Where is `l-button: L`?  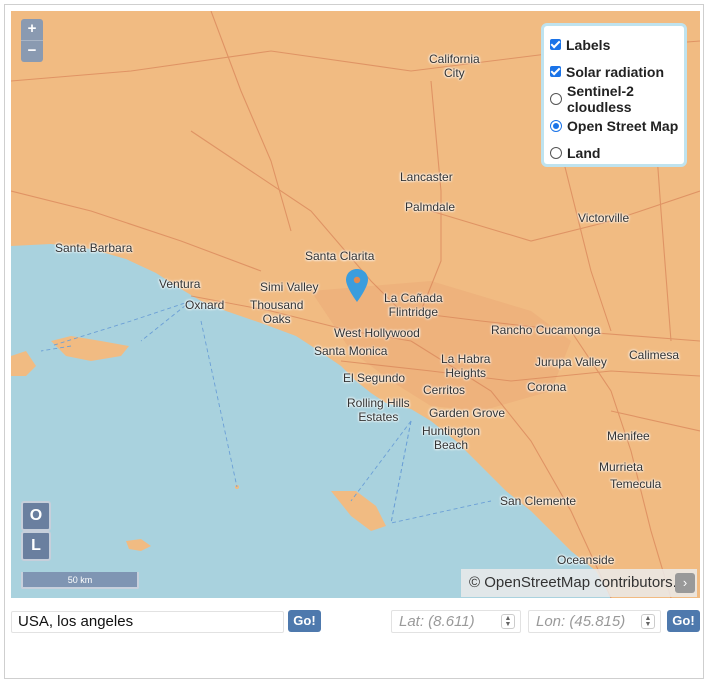 l-button: L is located at coordinates (36, 546).